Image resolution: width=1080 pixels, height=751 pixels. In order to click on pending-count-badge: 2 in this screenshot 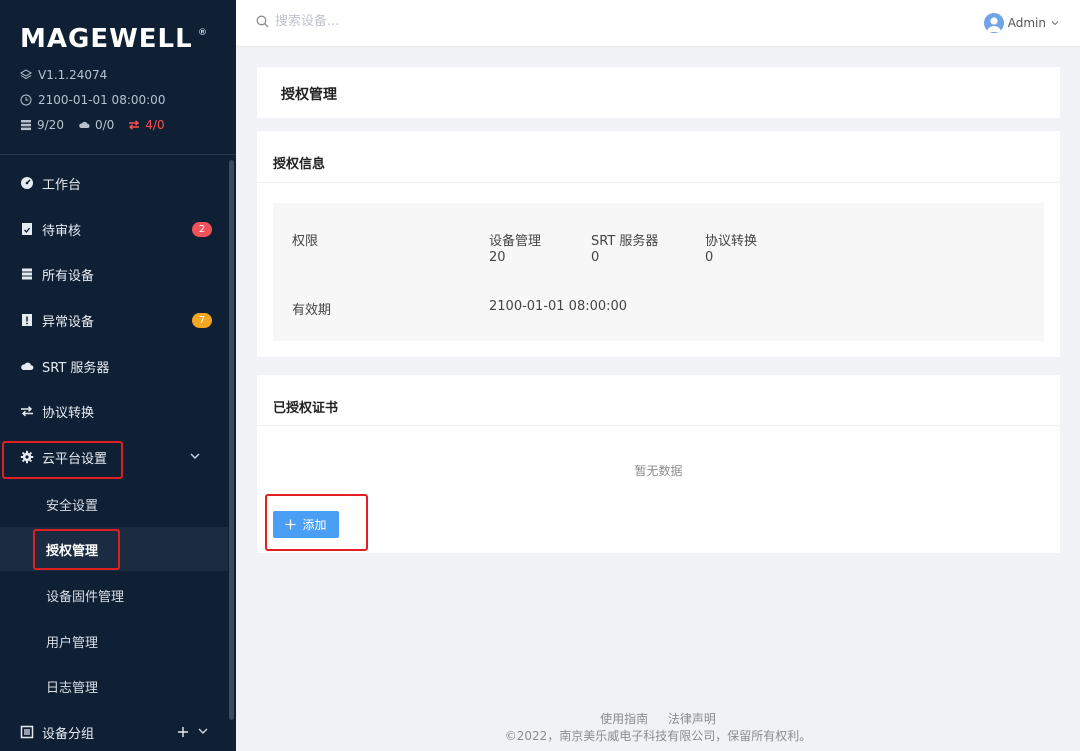, I will do `click(202, 229)`.